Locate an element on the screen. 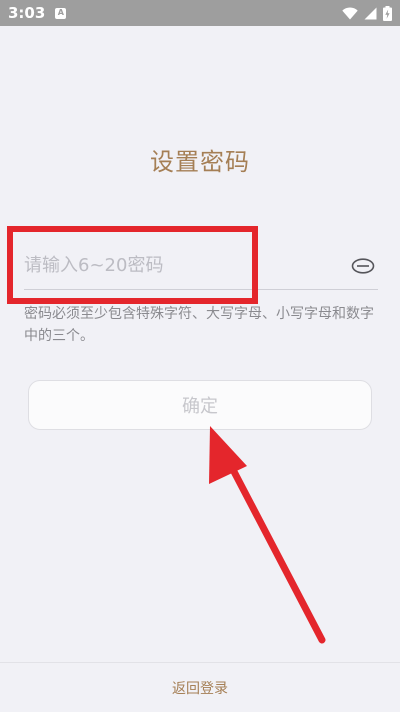 Image resolution: width=400 pixels, height=712 pixels. confirm-button-label: 确定 is located at coordinates (200, 406).